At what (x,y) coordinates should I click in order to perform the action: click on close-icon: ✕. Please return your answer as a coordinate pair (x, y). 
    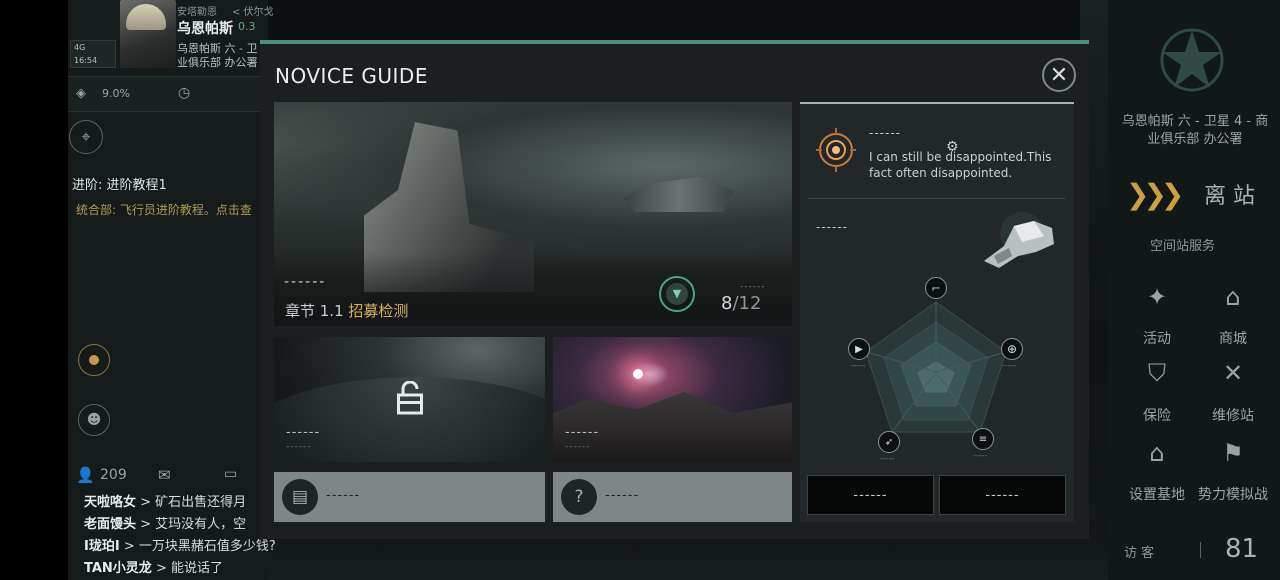
    Looking at the image, I should click on (1059, 75).